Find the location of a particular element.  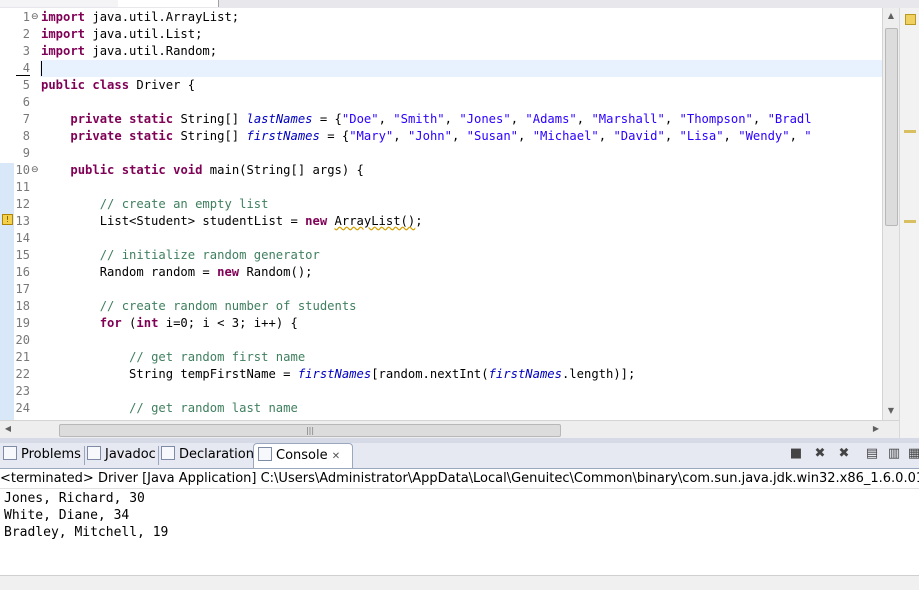

line-number: 19 is located at coordinates (22, 323).